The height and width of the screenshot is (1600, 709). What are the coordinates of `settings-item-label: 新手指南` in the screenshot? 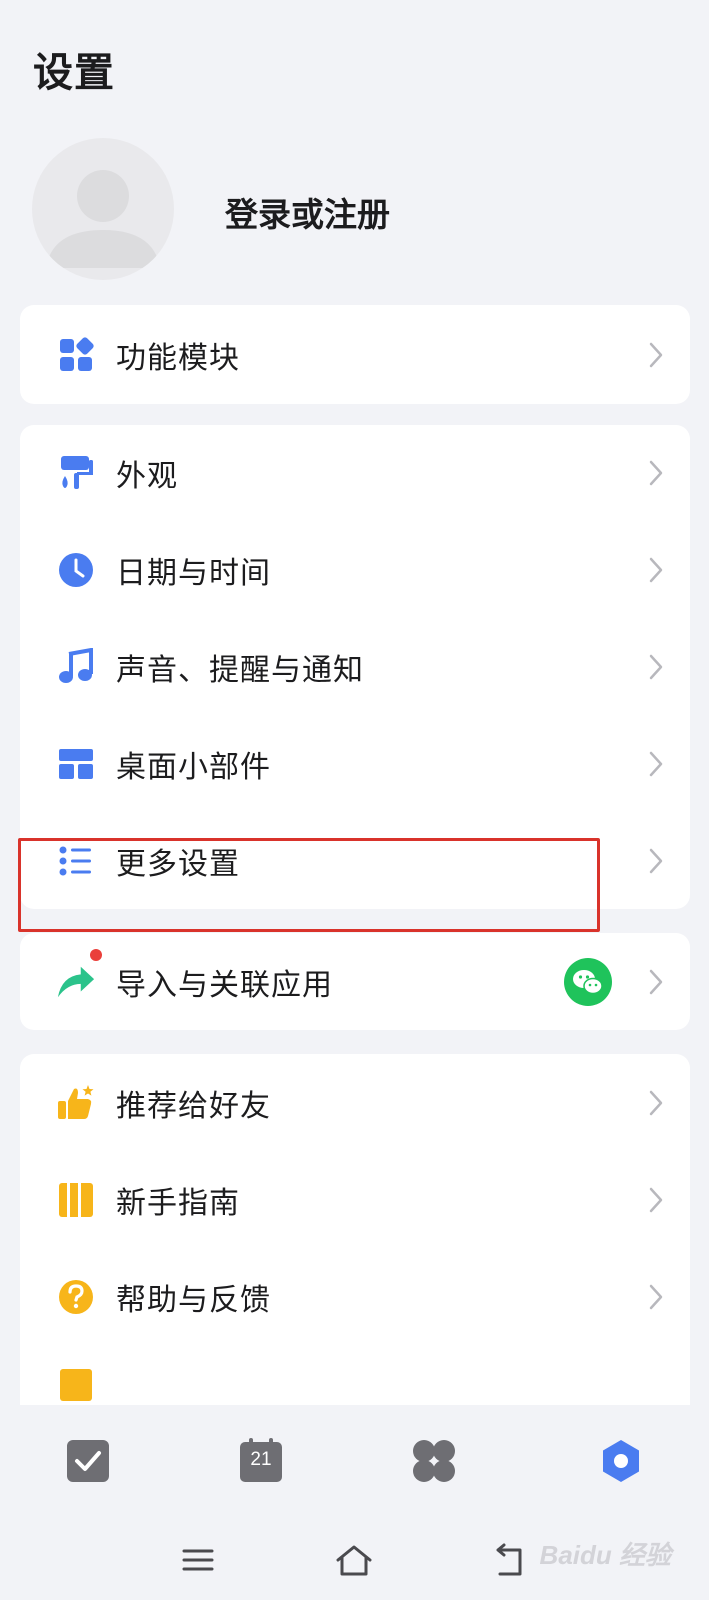 It's located at (178, 1203).